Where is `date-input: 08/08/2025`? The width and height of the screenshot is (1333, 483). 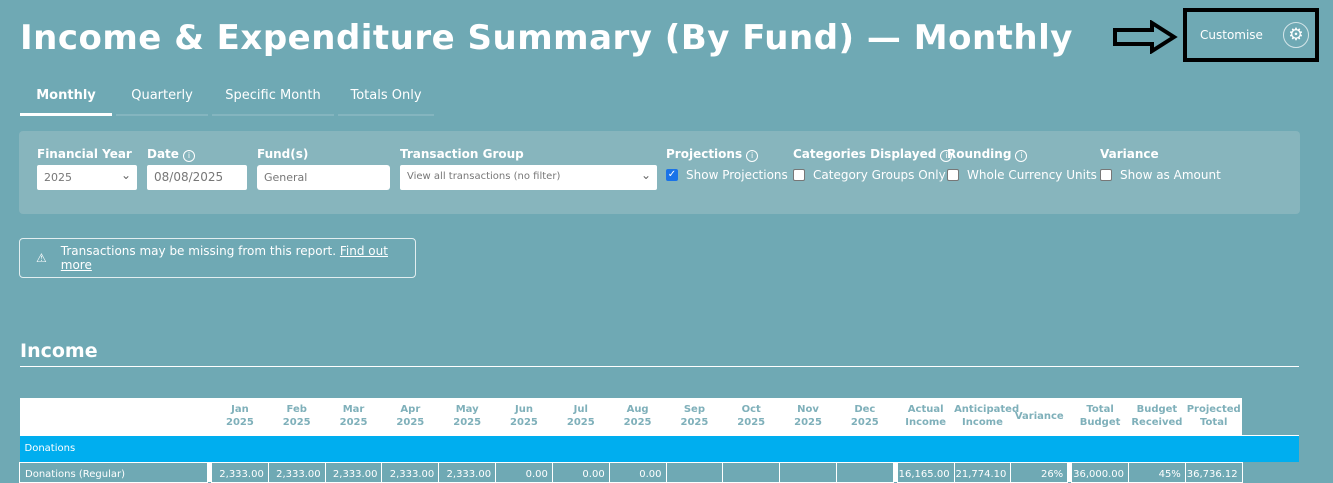
date-input: 08/08/2025 is located at coordinates (197, 177).